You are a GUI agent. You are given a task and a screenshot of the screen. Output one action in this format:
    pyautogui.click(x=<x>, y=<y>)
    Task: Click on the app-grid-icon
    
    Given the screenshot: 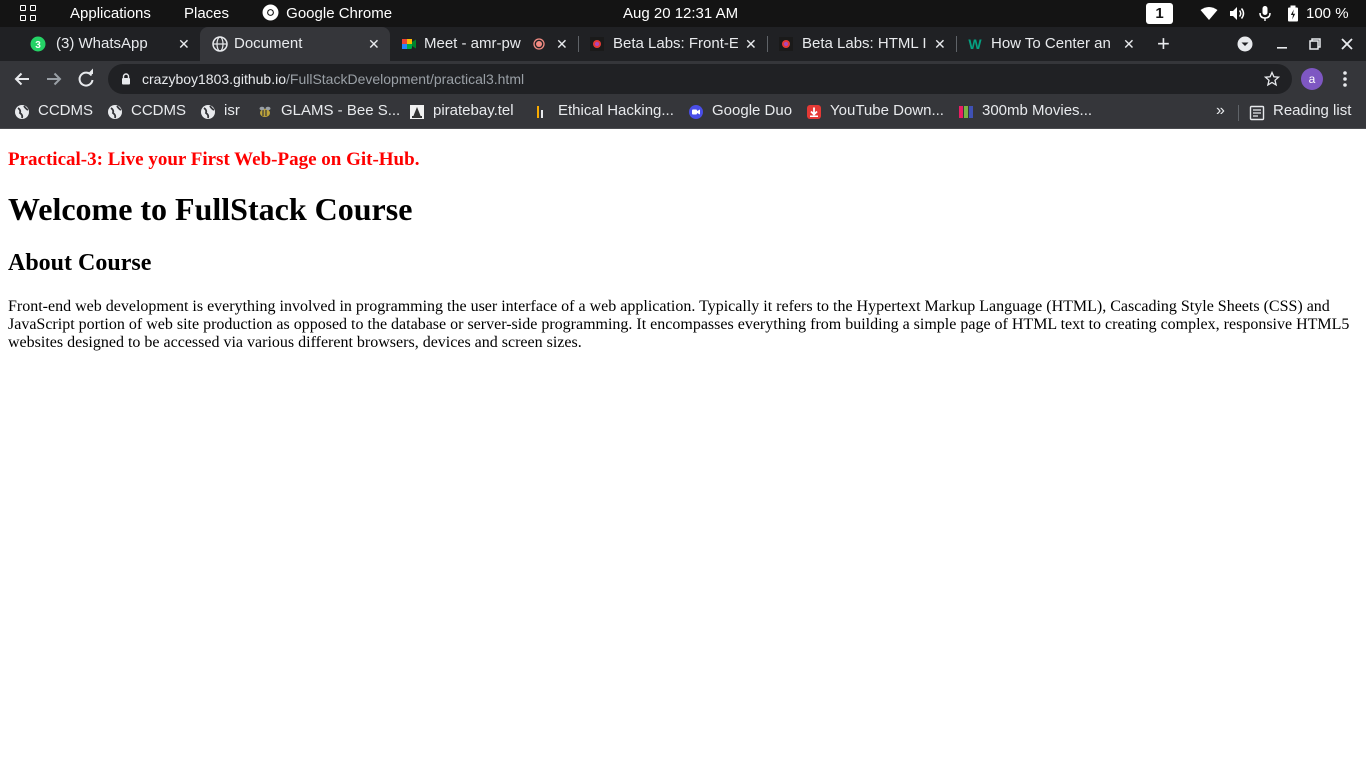 What is the action you would take?
    pyautogui.click(x=29, y=14)
    